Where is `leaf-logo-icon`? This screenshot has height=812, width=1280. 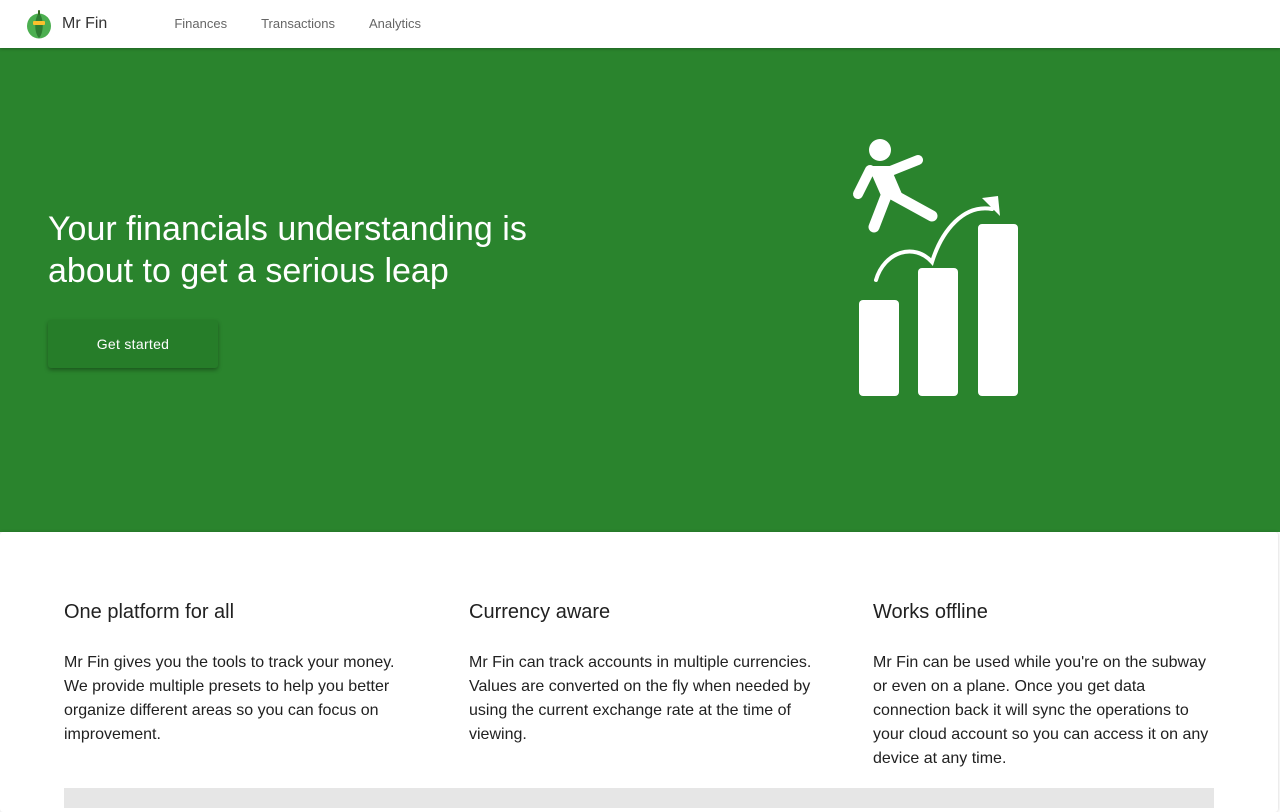
leaf-logo-icon is located at coordinates (39, 24).